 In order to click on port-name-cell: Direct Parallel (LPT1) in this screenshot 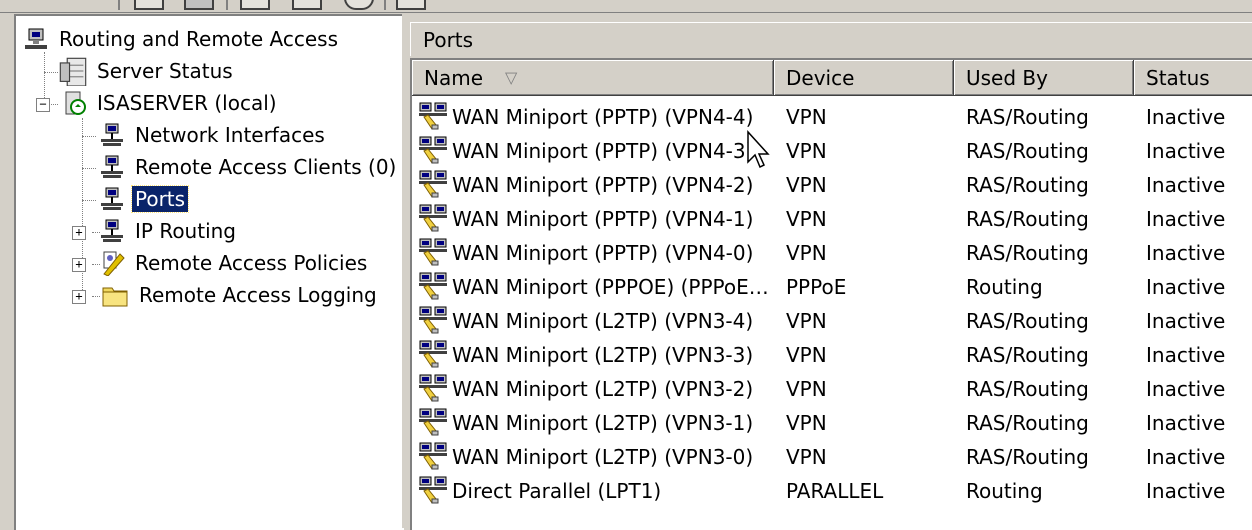, I will do `click(539, 491)`.